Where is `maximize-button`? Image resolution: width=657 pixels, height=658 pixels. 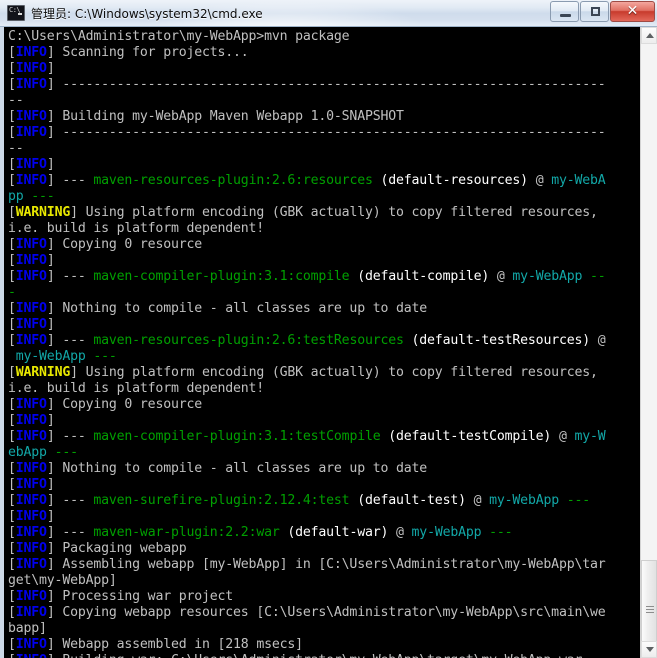
maximize-button is located at coordinates (594, 11).